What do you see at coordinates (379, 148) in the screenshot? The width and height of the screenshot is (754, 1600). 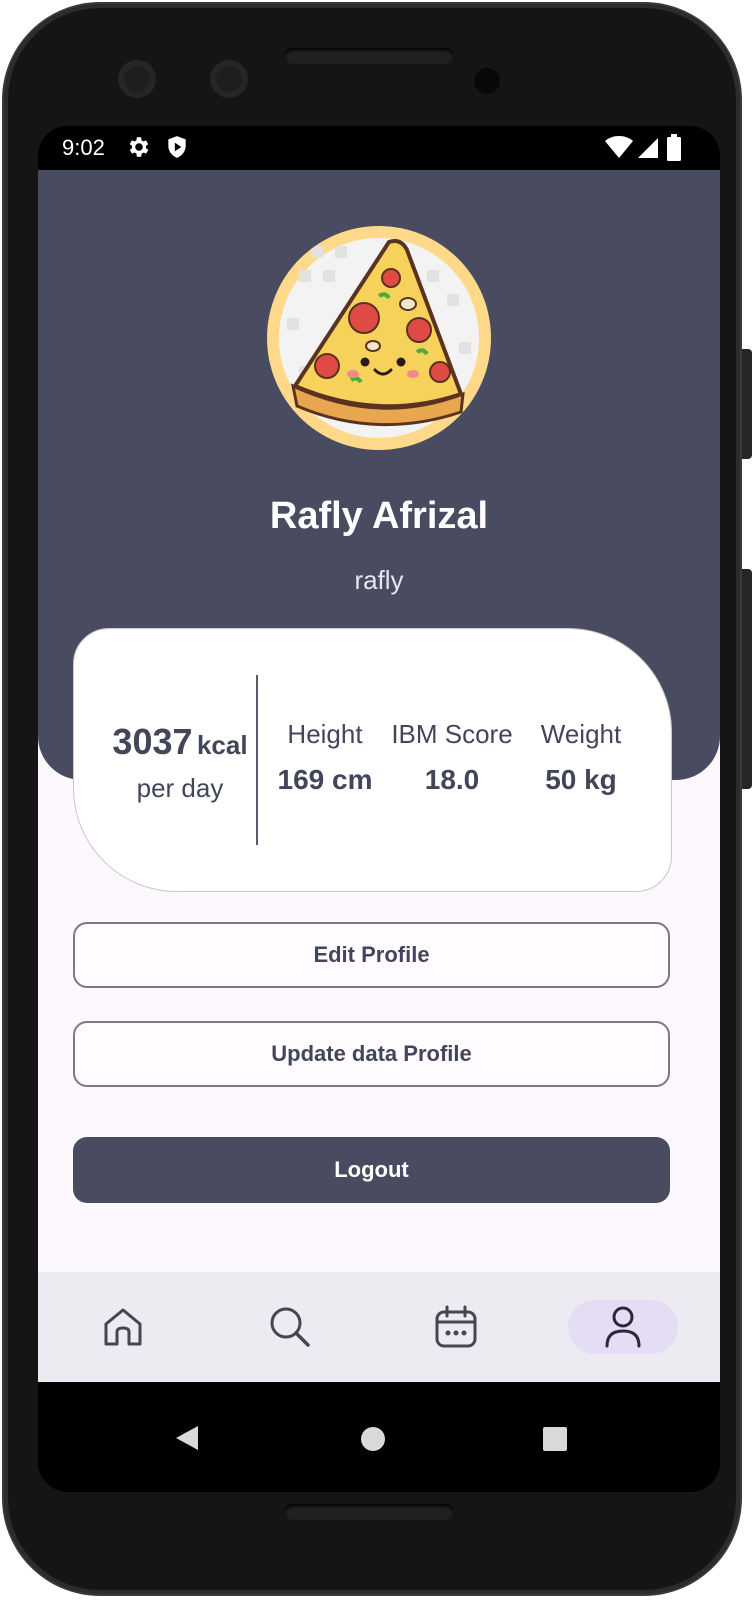 I see `status-bar: 9:02` at bounding box center [379, 148].